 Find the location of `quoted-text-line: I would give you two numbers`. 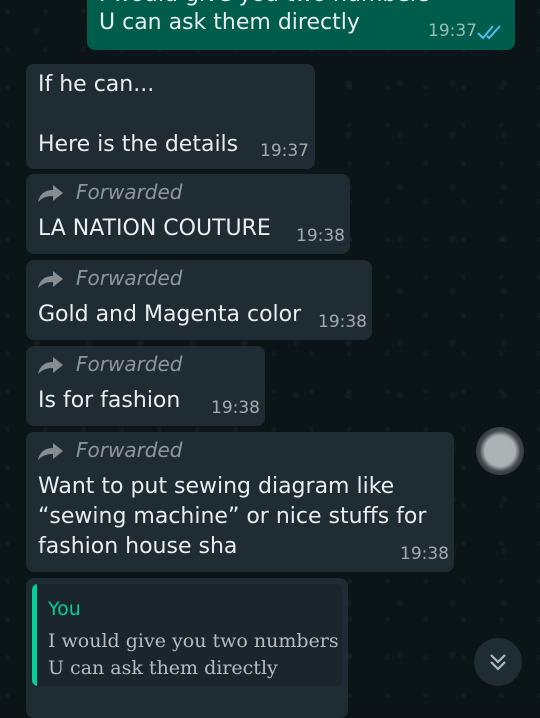

quoted-text-line: I would give you two numbers is located at coordinates (193, 641).